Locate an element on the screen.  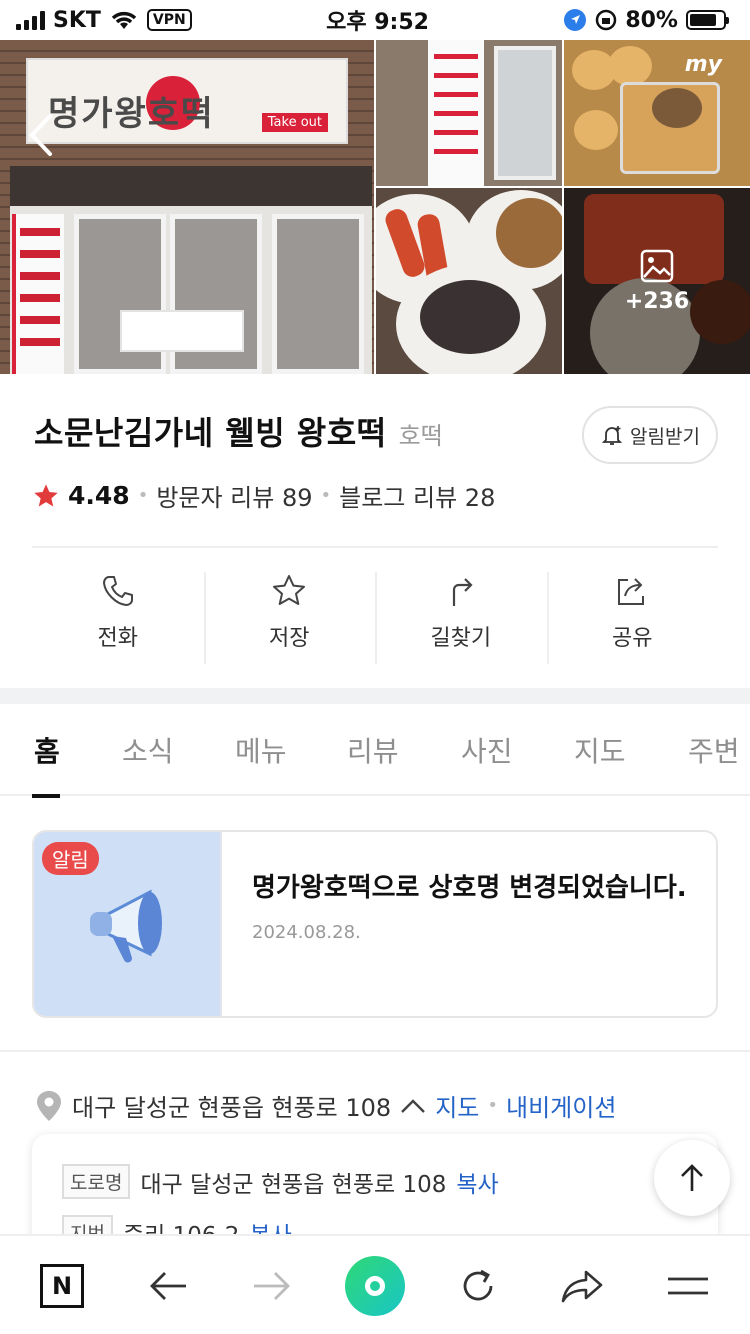
status-bar: SKT VPN 오후 9:52 80% is located at coordinates (375, 20).